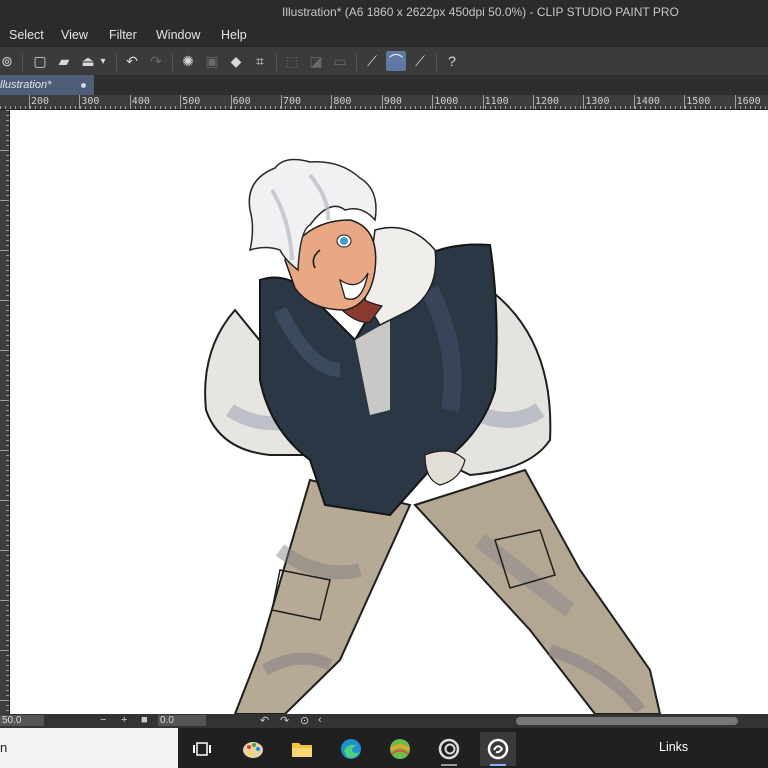 The width and height of the screenshot is (768, 768). I want to click on open-folder-icon: ▰, so click(64, 61).